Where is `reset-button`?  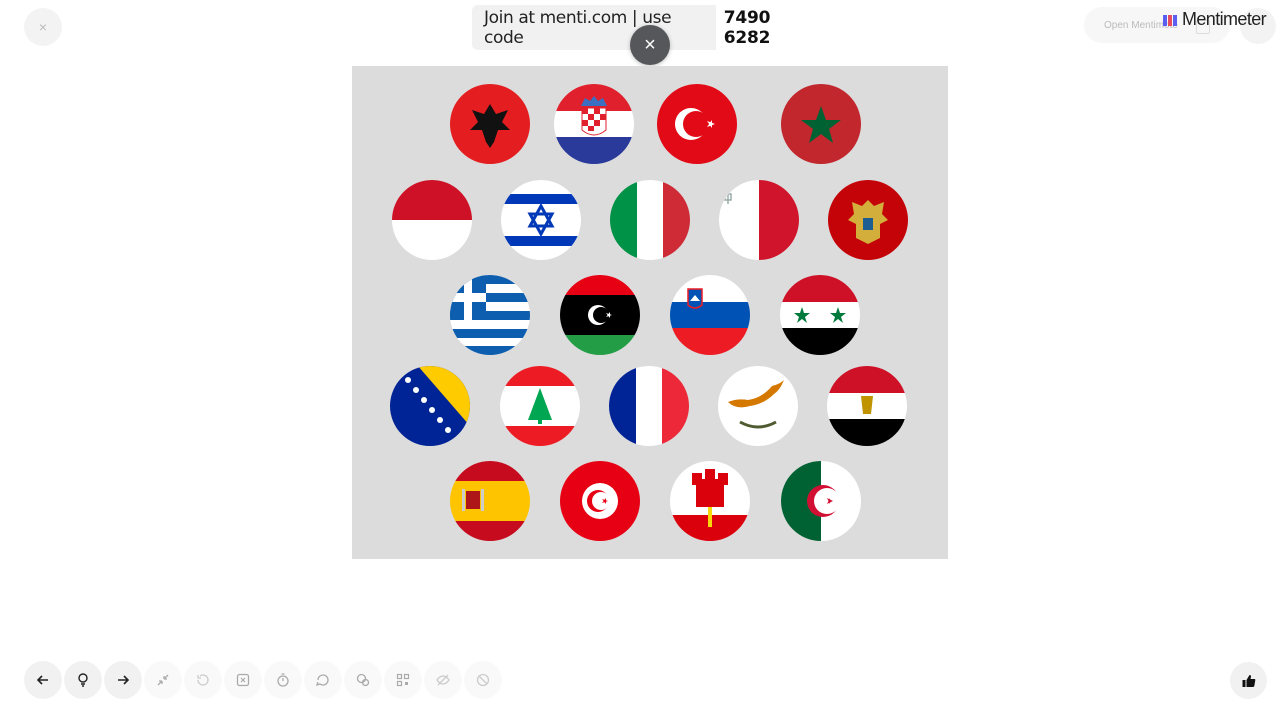
reset-button is located at coordinates (203, 680).